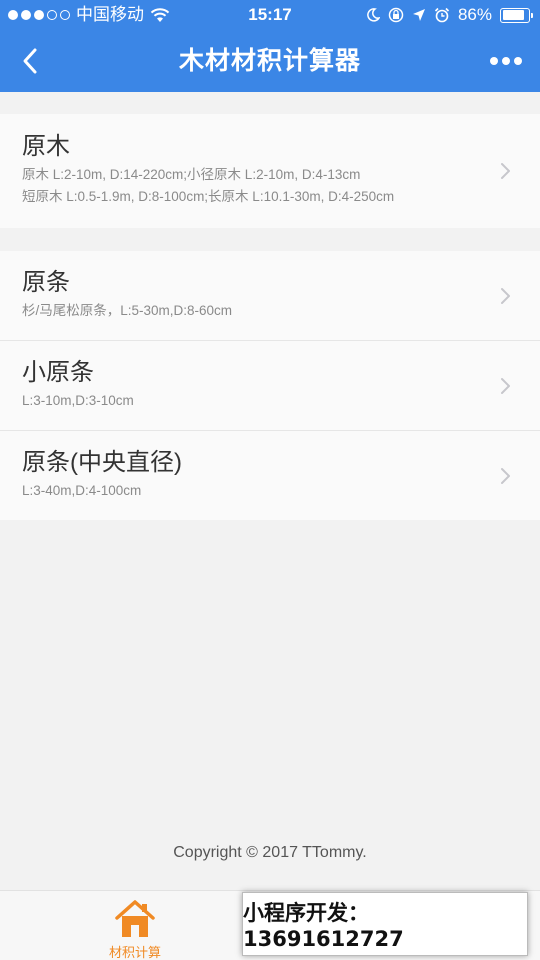  What do you see at coordinates (418, 15) in the screenshot?
I see `location-icon` at bounding box center [418, 15].